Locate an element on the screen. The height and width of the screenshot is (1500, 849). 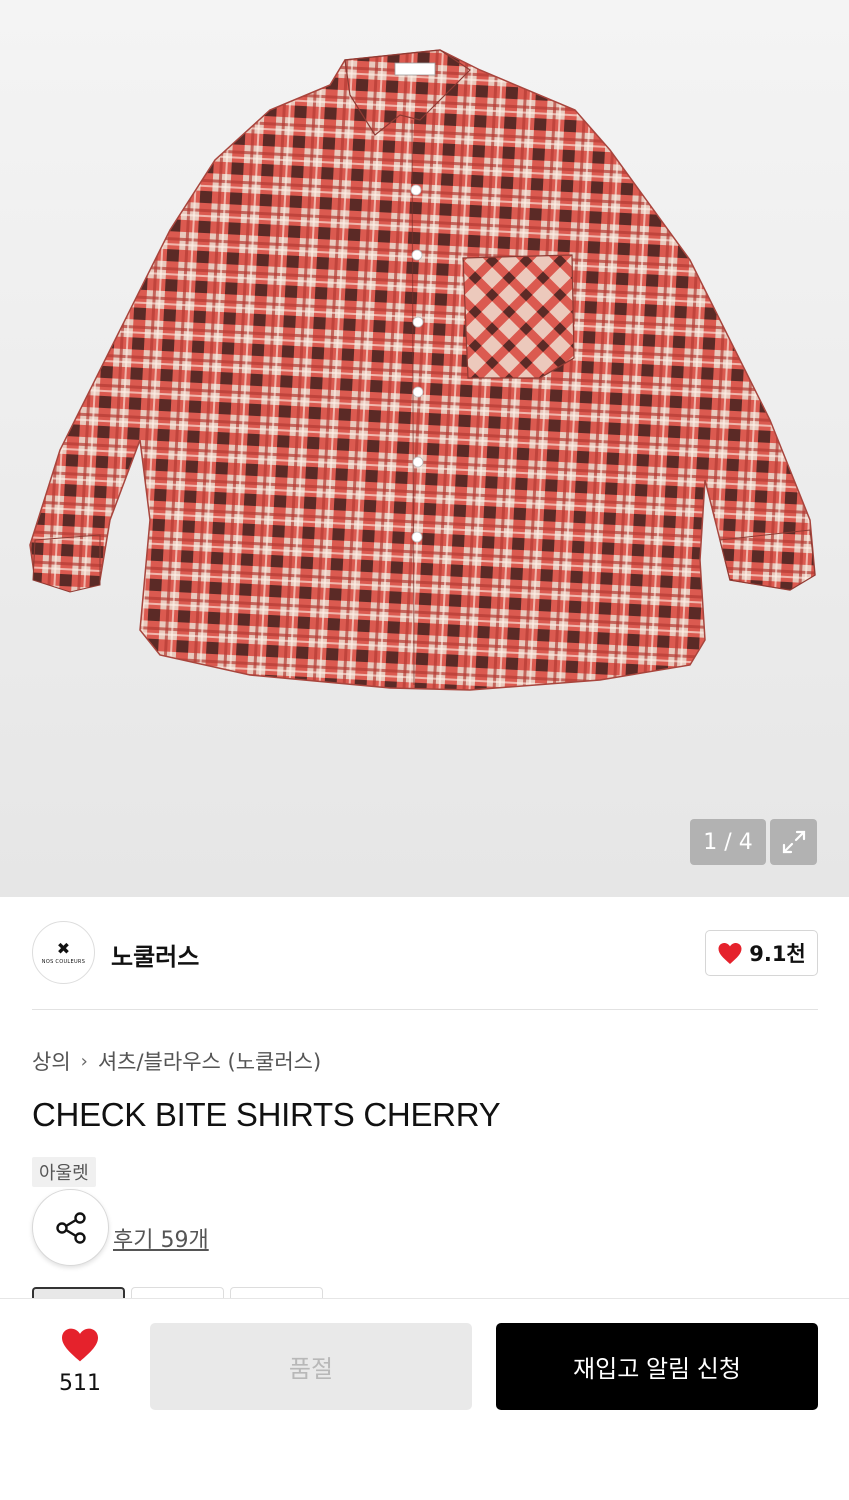
brand-logo-text: NOS COULEURS is located at coordinates (63, 961).